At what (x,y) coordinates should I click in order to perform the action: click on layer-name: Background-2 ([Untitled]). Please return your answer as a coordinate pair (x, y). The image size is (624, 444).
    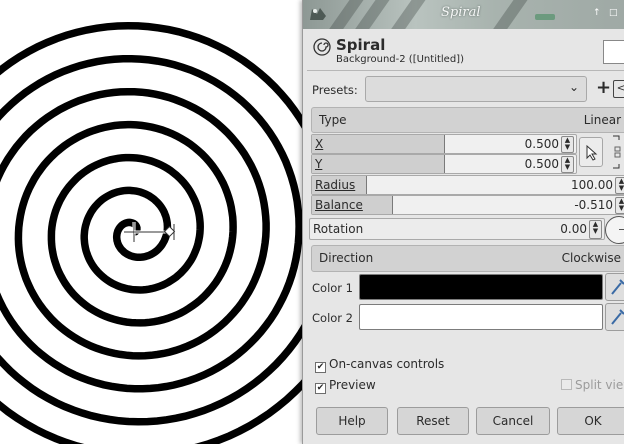
    Looking at the image, I should click on (400, 59).